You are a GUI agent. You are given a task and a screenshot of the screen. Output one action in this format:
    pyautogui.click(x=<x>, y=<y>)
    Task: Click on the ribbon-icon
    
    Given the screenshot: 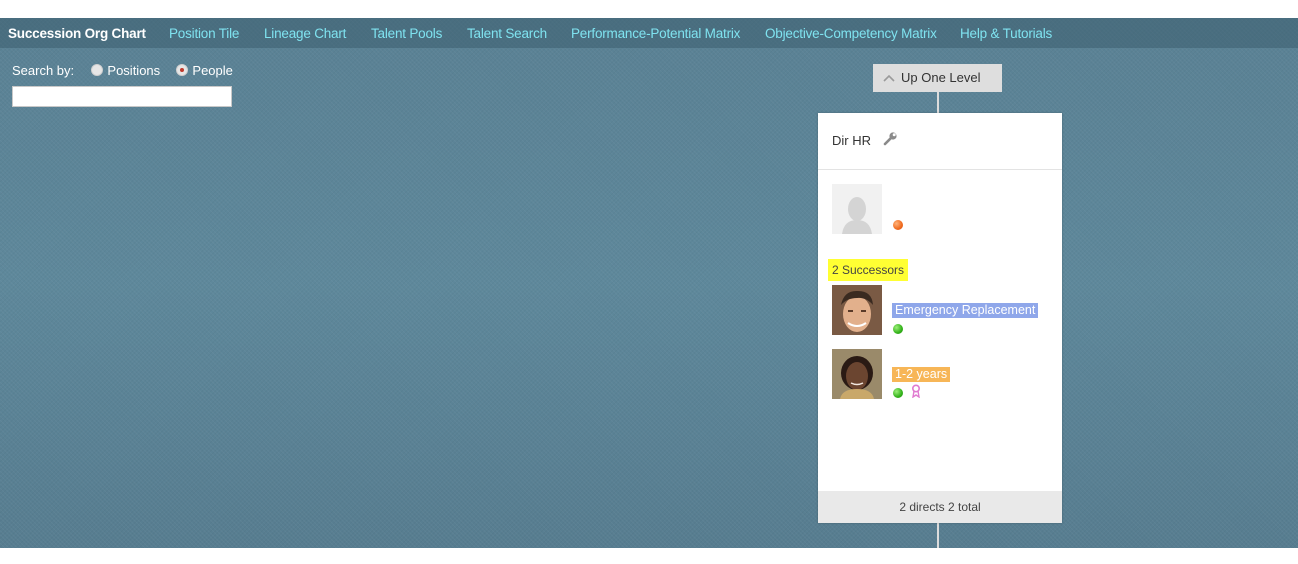 What is the action you would take?
    pyautogui.click(x=916, y=392)
    